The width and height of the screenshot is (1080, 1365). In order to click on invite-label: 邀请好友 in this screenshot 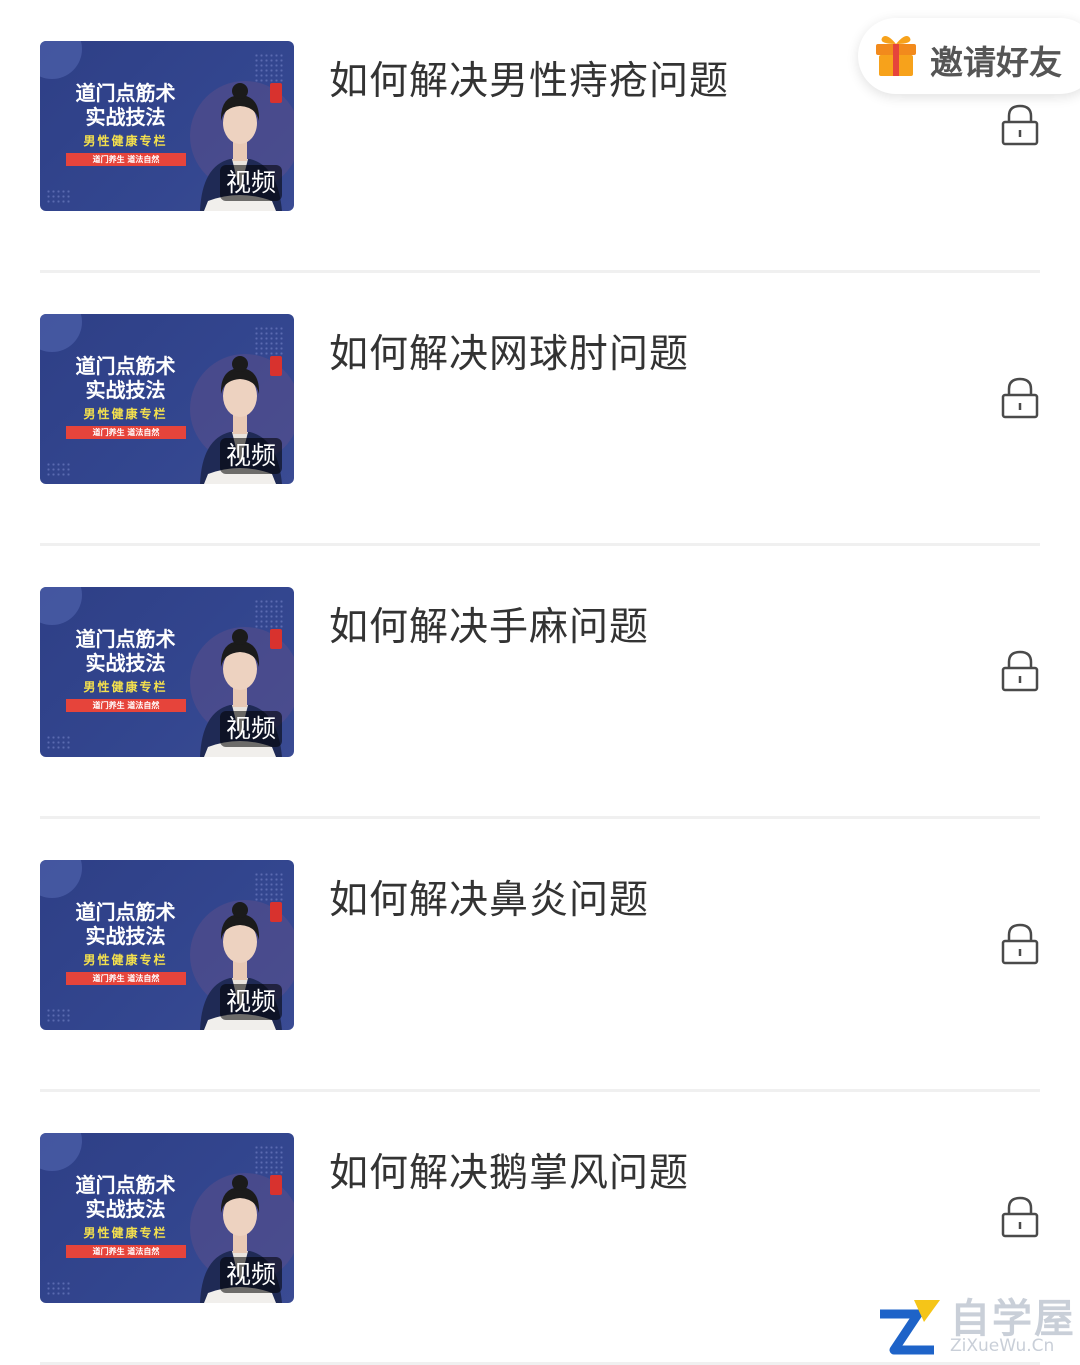, I will do `click(996, 62)`.